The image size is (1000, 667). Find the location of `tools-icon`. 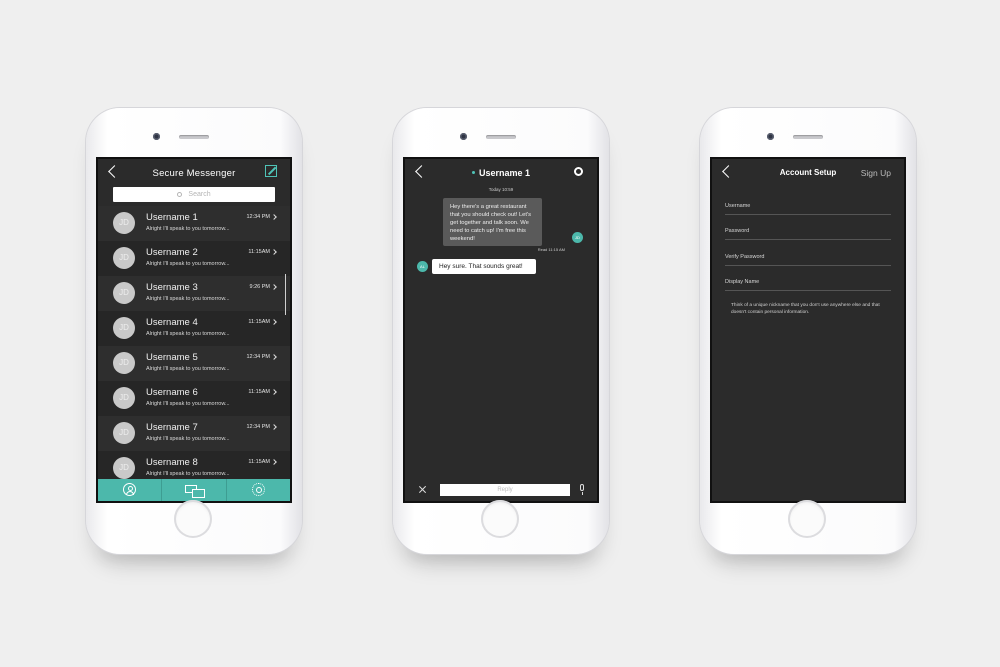

tools-icon is located at coordinates (422, 489).